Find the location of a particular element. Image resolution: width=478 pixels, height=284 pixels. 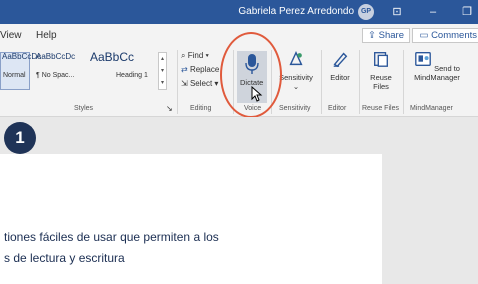

tab-view: View is located at coordinates (11, 35).